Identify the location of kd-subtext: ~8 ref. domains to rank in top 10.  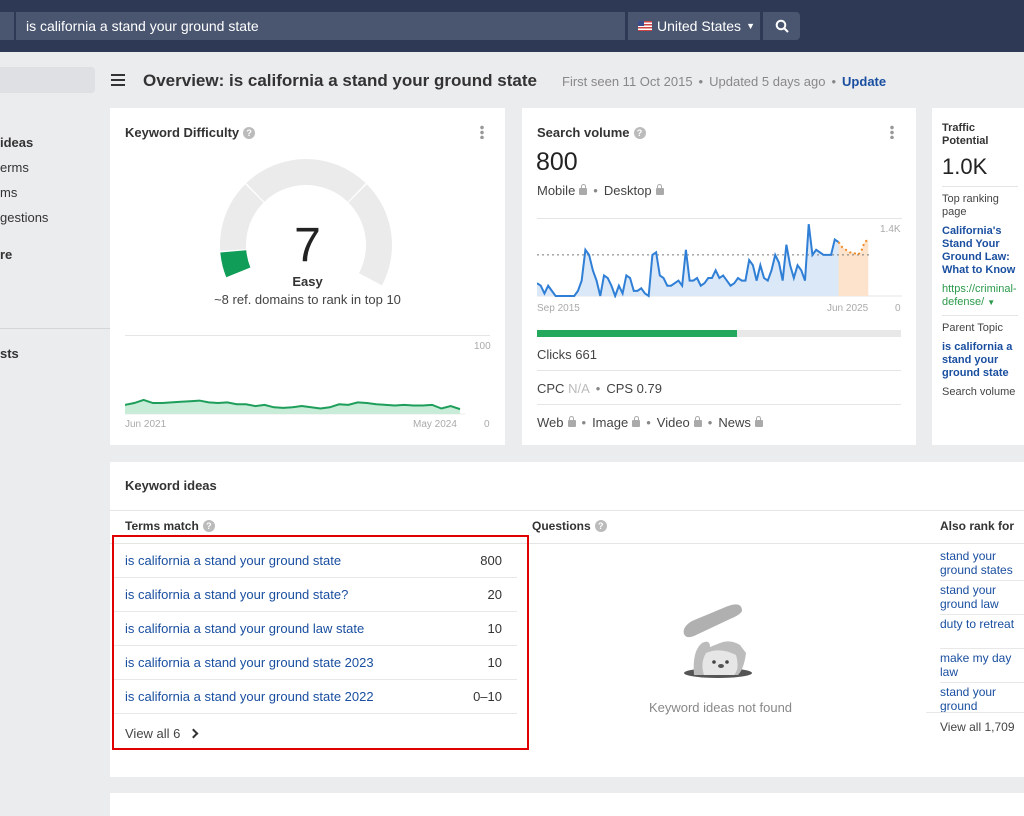
(307, 299).